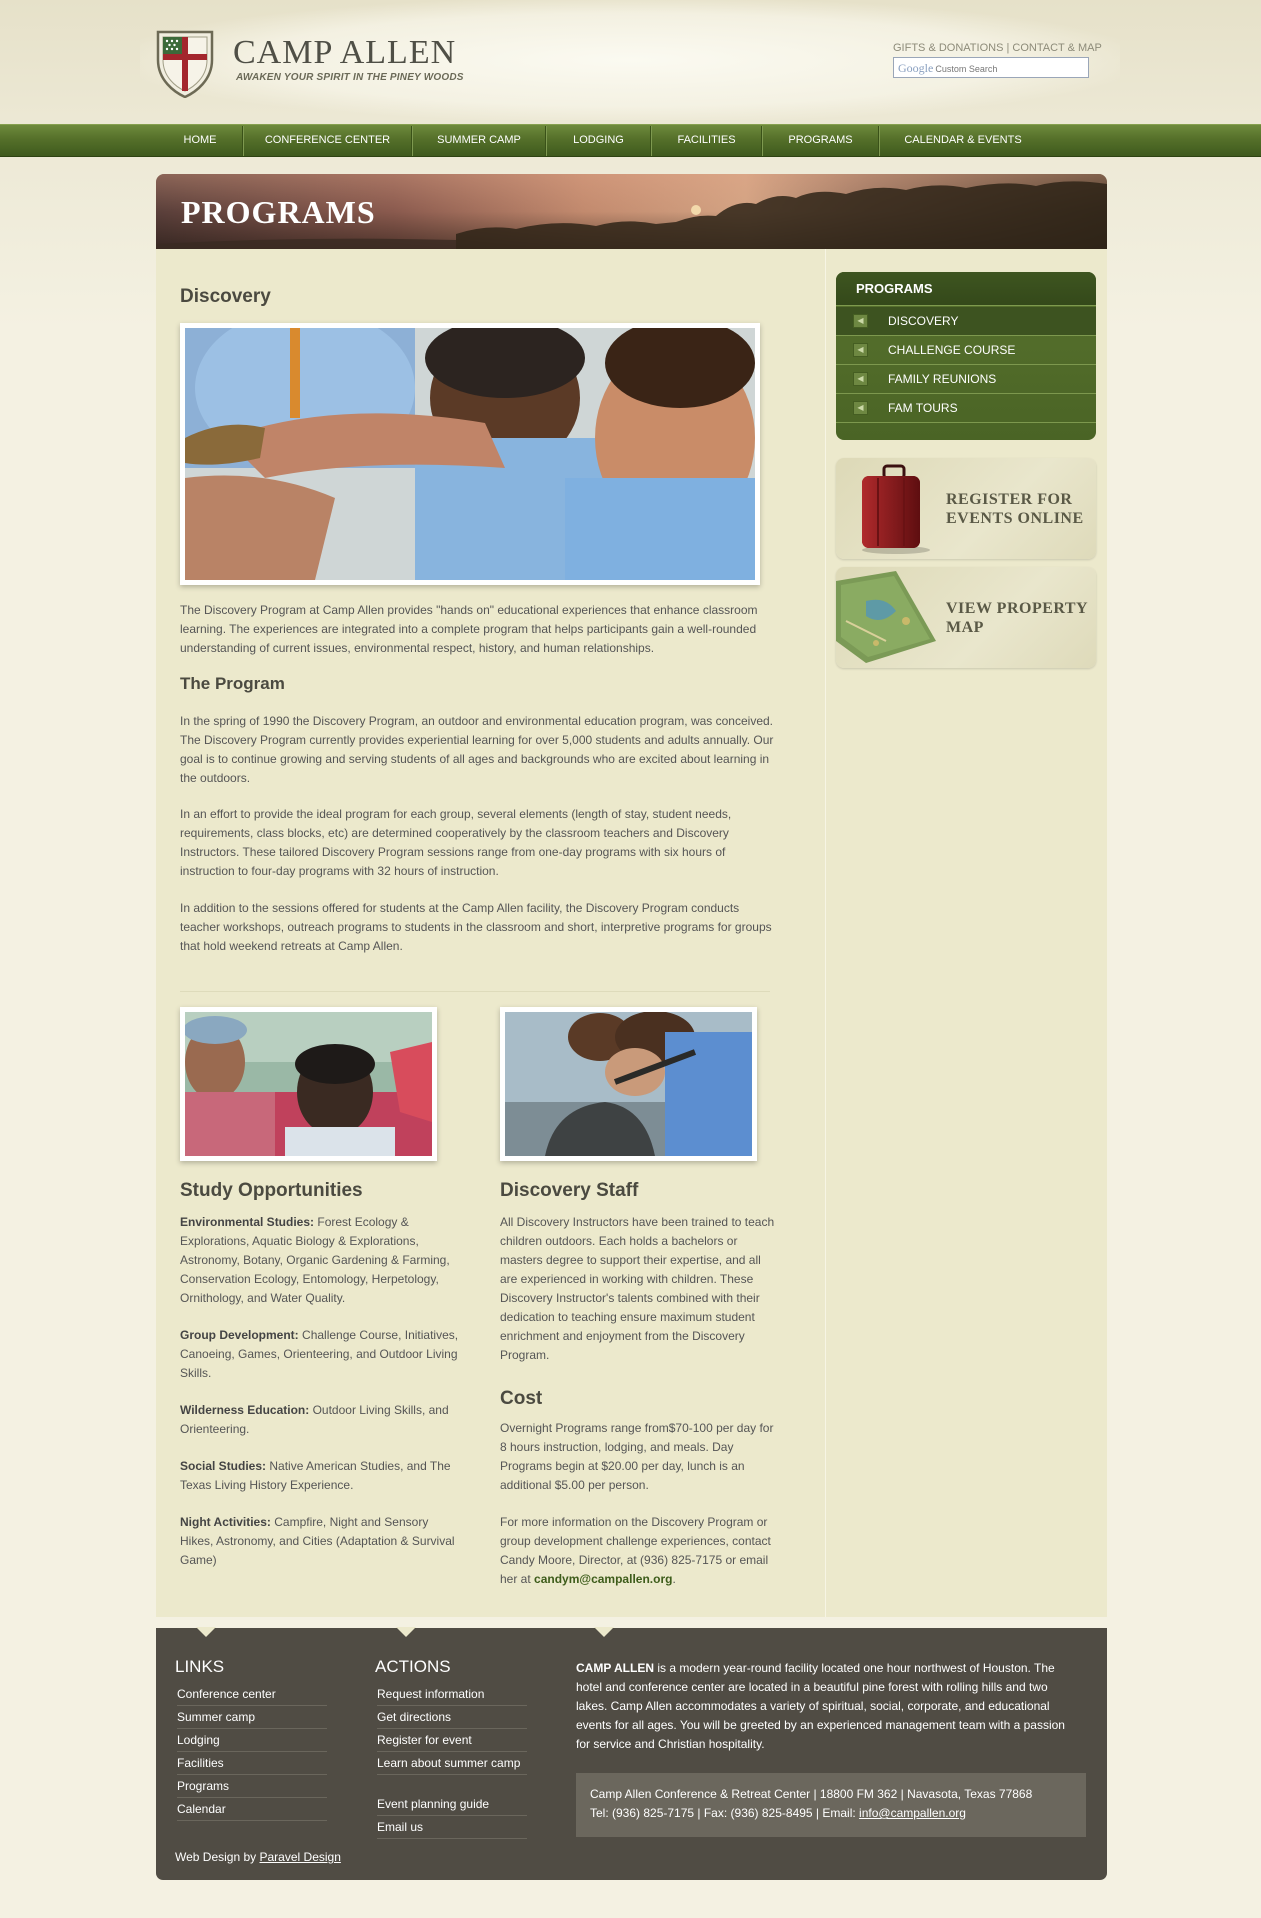 The image size is (1261, 1918). I want to click on content-divider, so click(475, 991).